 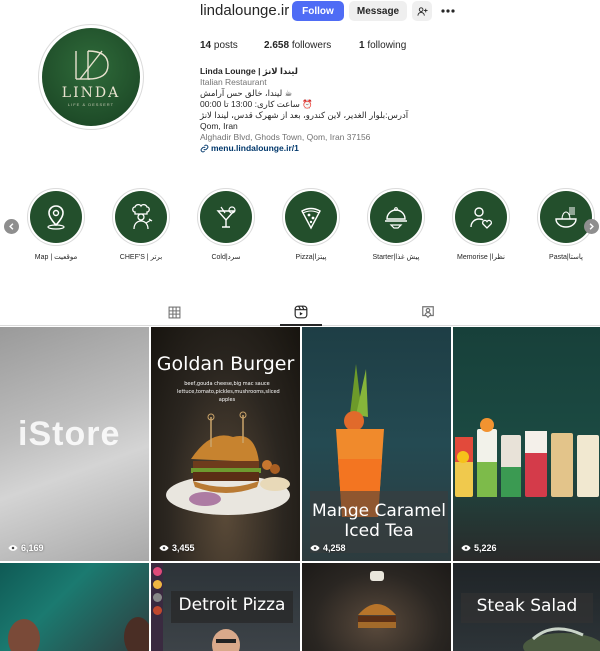 I want to click on people-image, so click(x=78, y=634).